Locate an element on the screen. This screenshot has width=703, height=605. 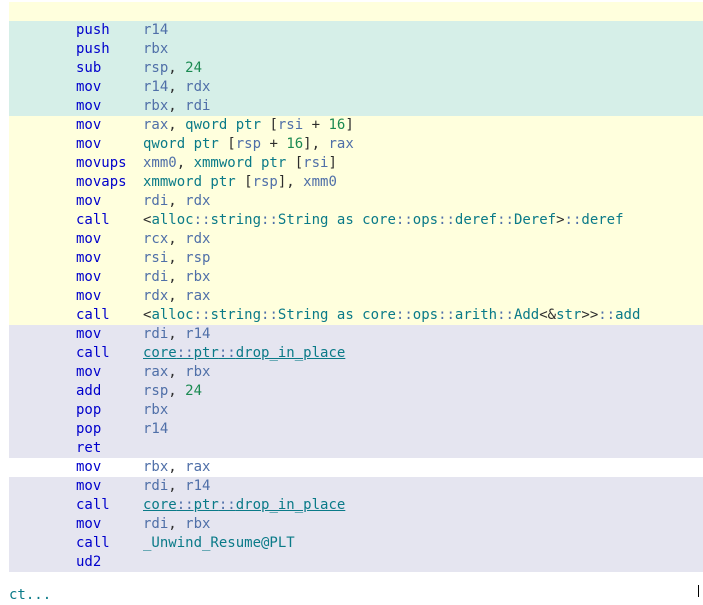
instruction-mnemonic: ret is located at coordinates (89, 448).